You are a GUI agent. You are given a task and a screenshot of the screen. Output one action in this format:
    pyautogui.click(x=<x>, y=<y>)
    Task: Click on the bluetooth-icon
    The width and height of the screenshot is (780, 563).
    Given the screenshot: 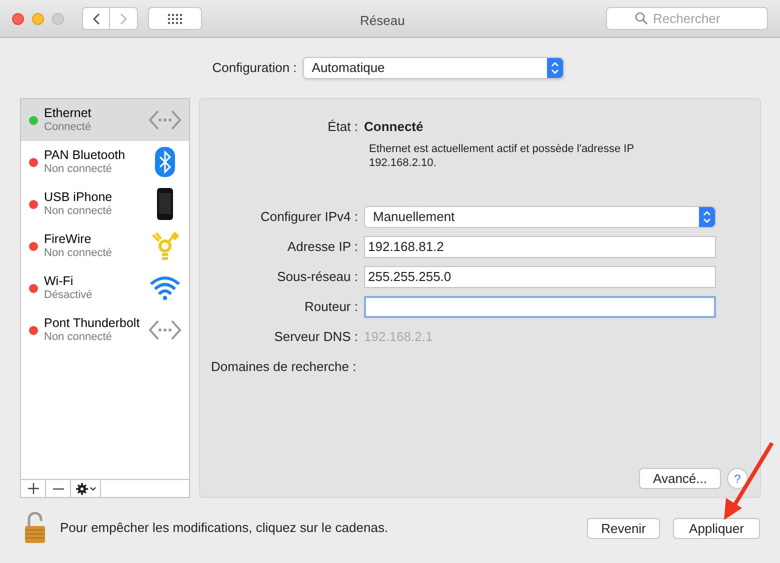 What is the action you would take?
    pyautogui.click(x=165, y=162)
    